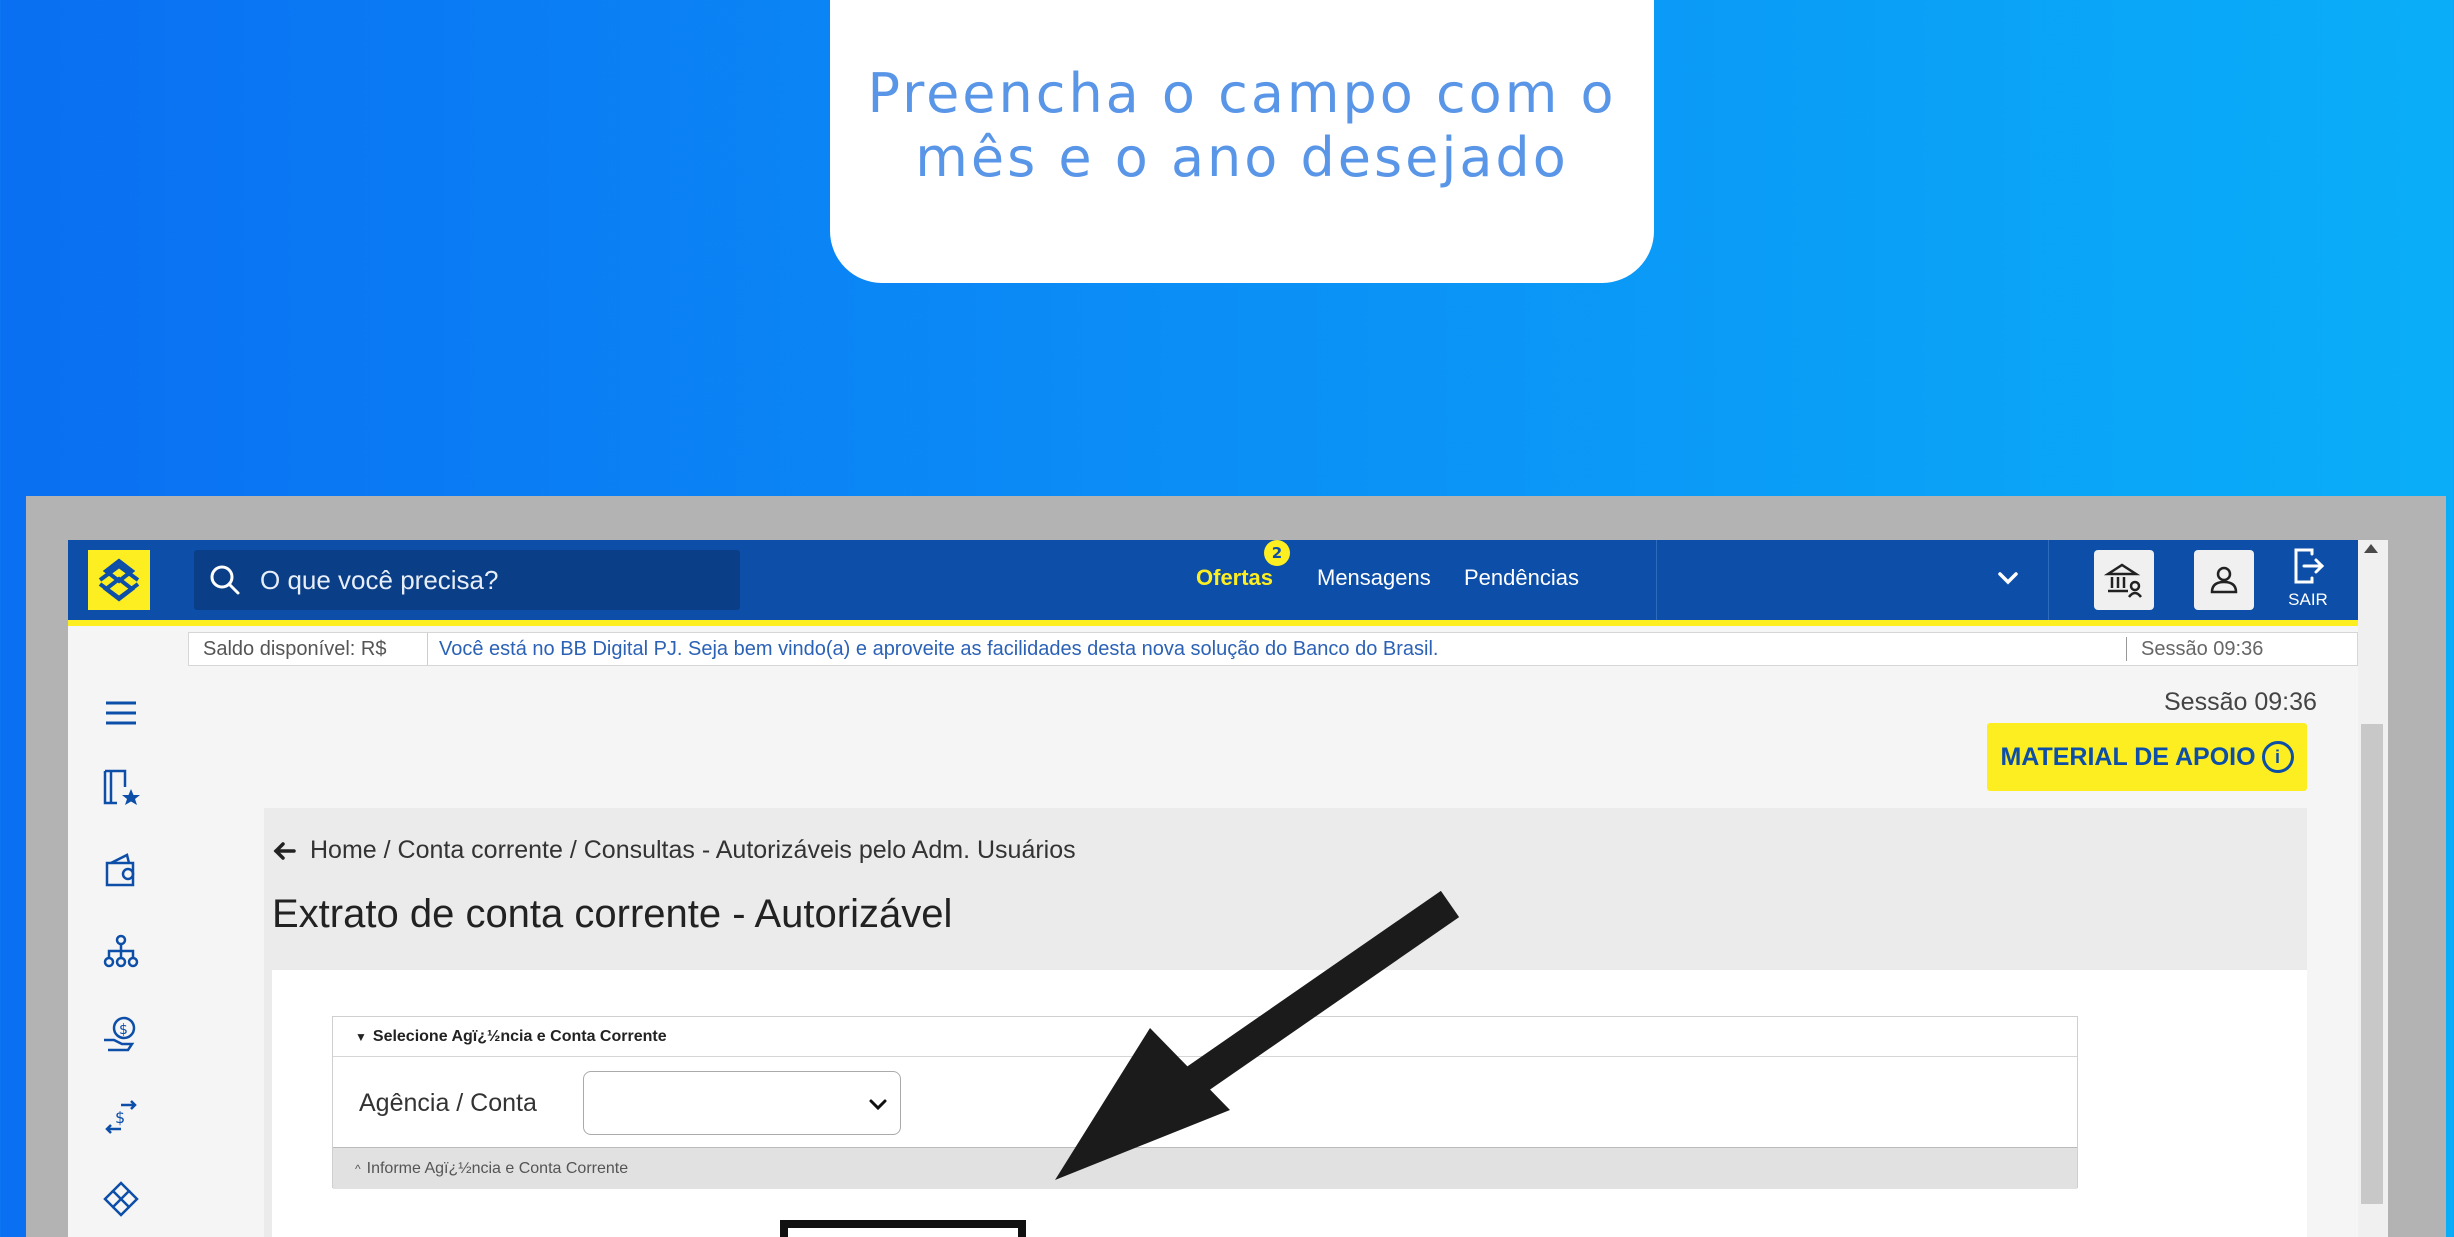  Describe the element at coordinates (2372, 964) in the screenshot. I see `scrollbar-thumb` at that location.